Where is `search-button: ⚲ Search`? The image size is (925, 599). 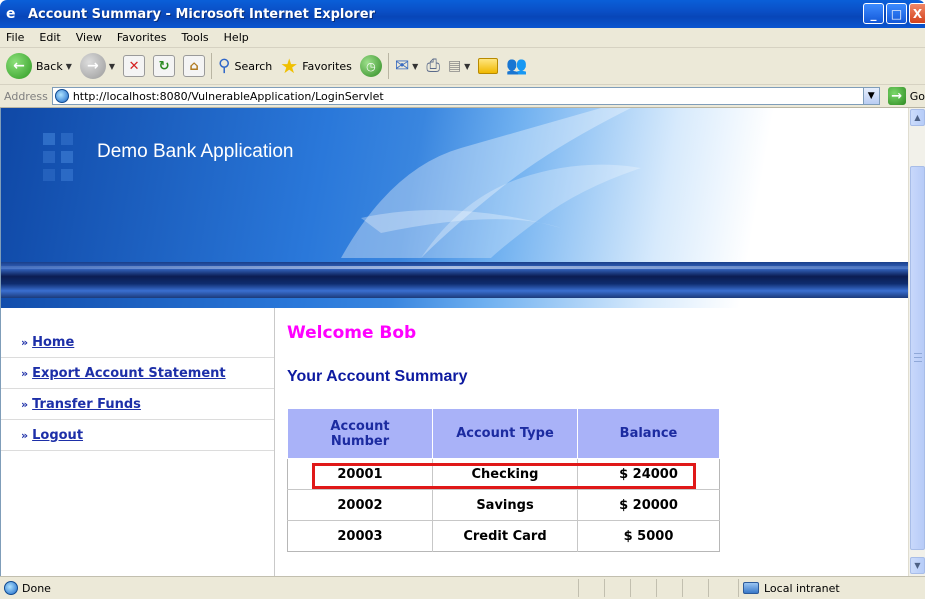 search-button: ⚲ Search is located at coordinates (245, 66).